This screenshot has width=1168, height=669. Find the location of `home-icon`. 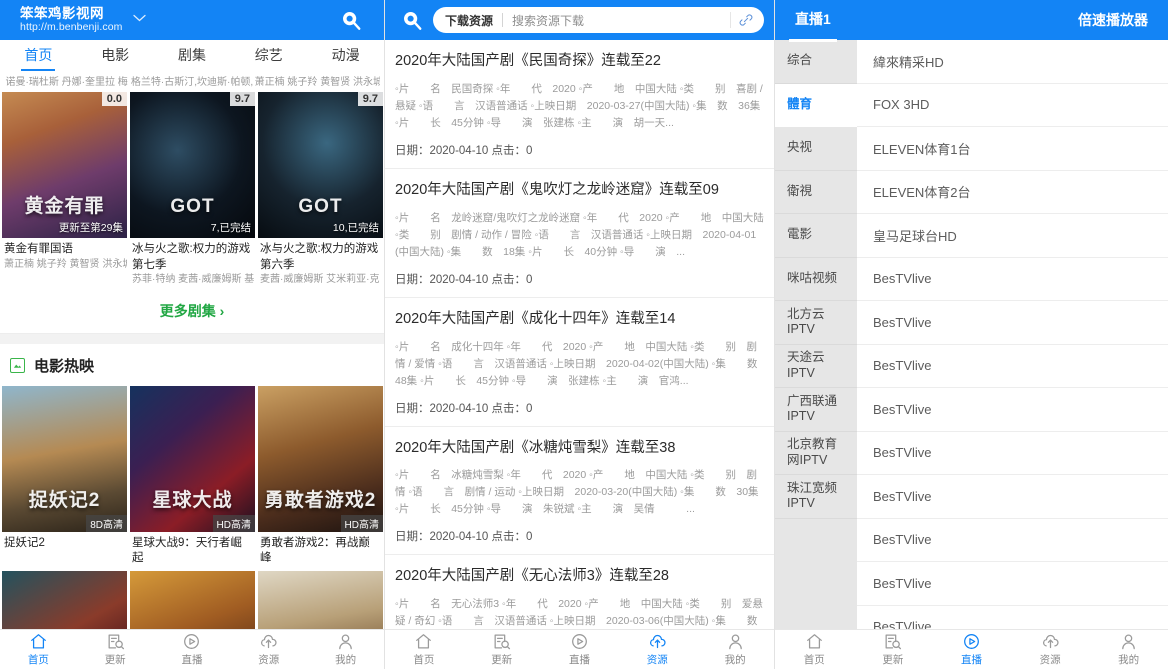

home-icon is located at coordinates (423, 641).